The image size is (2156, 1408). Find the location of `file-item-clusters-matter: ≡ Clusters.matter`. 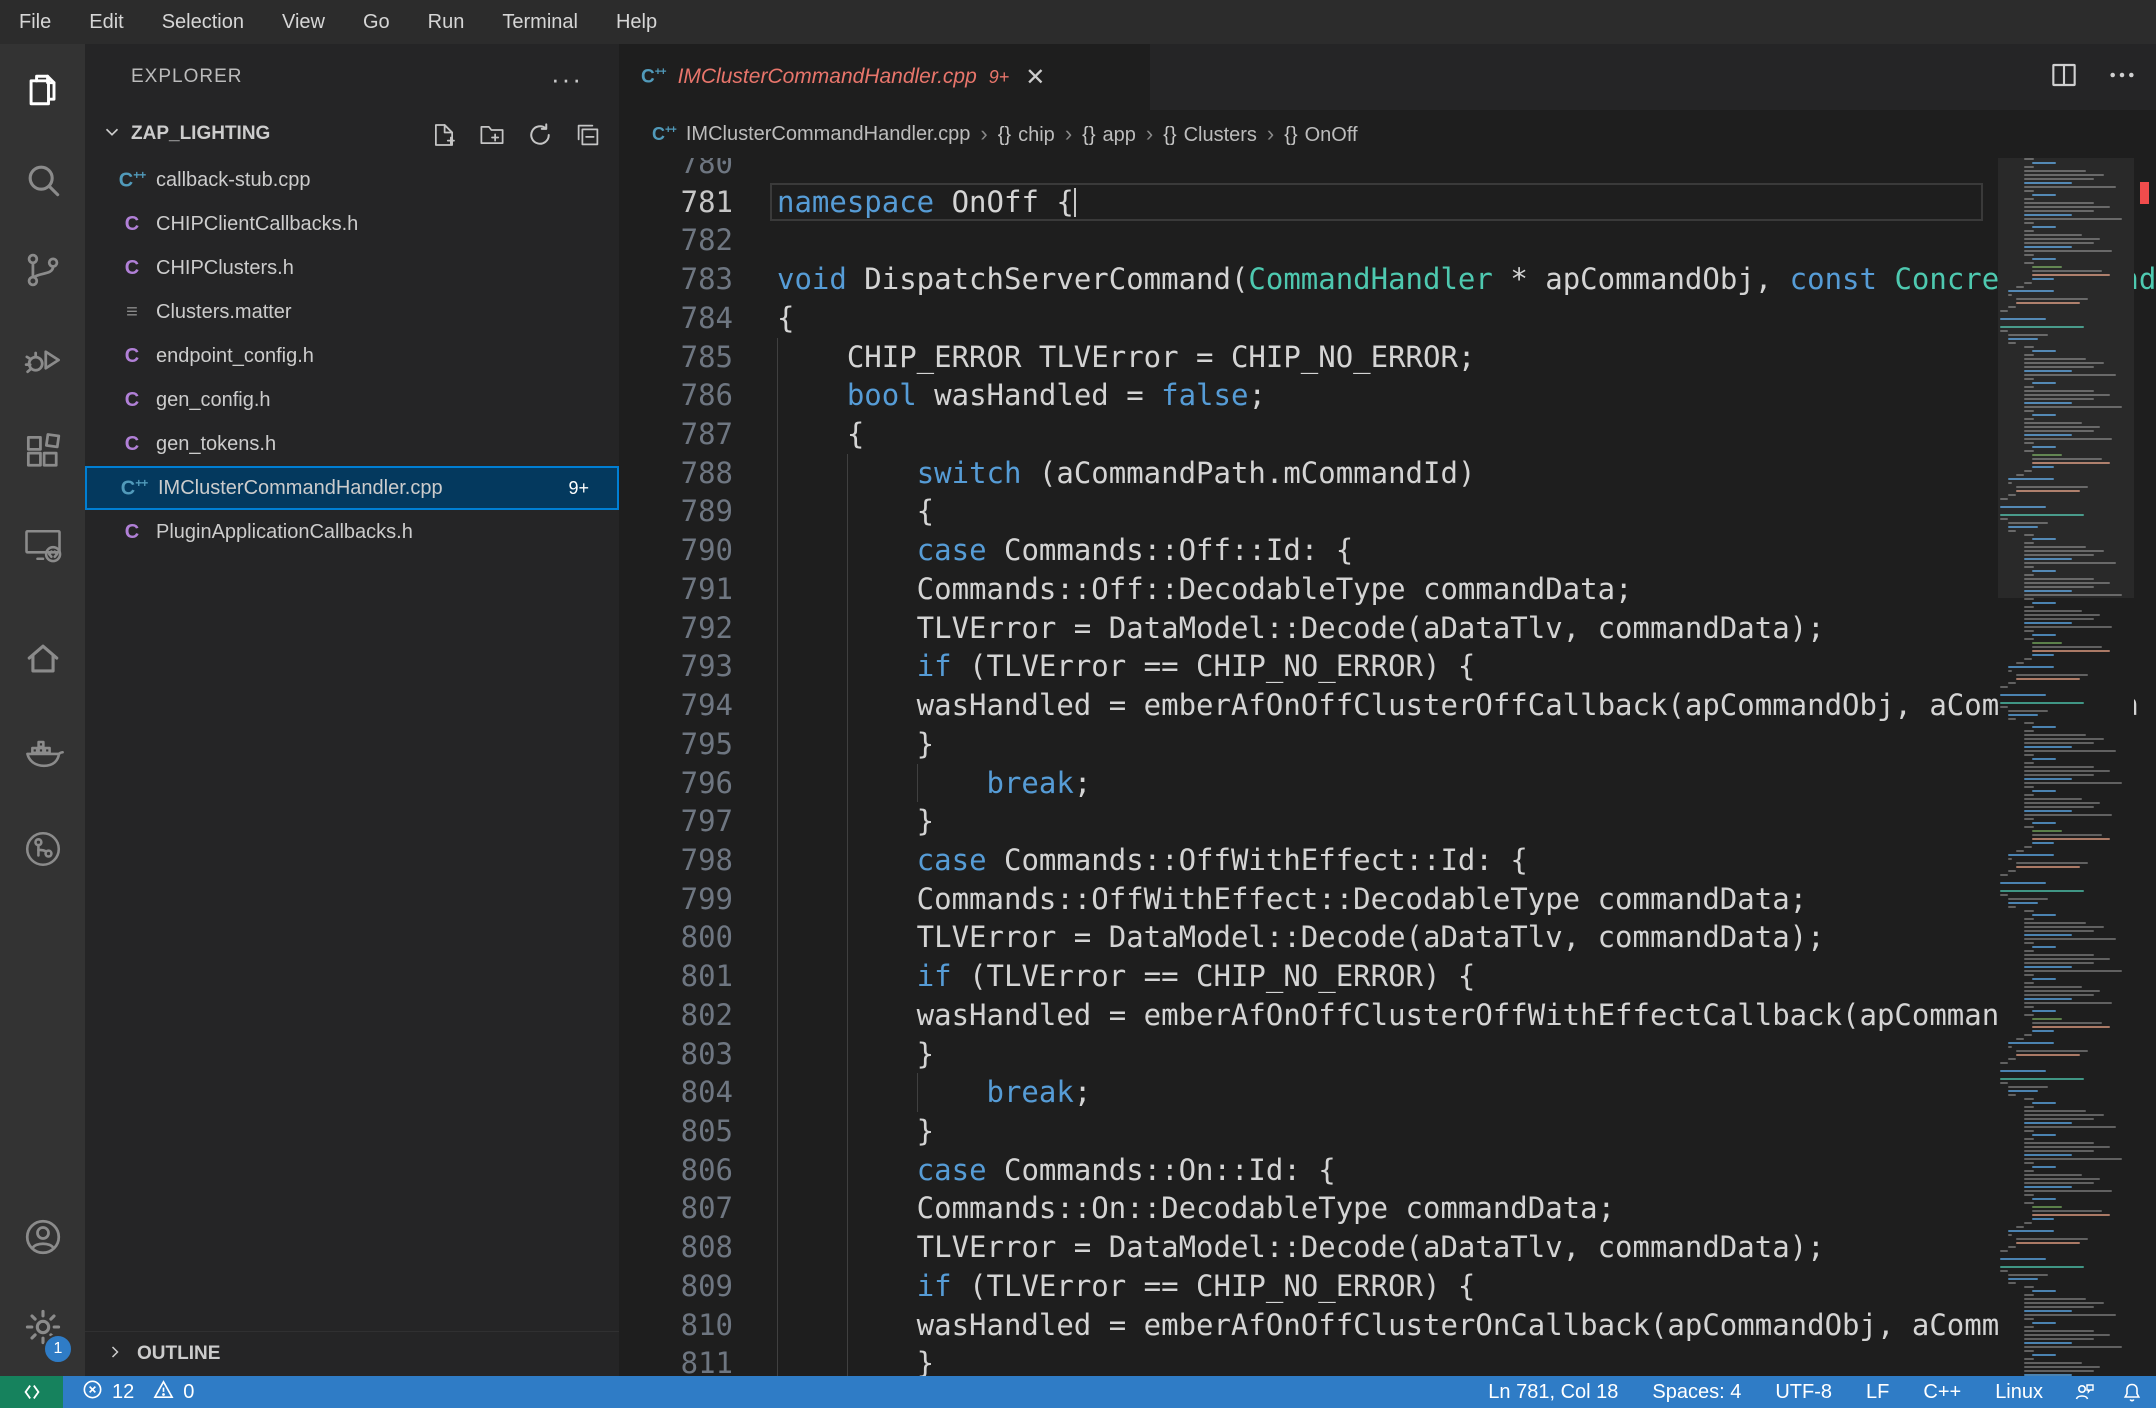

file-item-clusters-matter: ≡ Clusters.matter is located at coordinates (352, 312).